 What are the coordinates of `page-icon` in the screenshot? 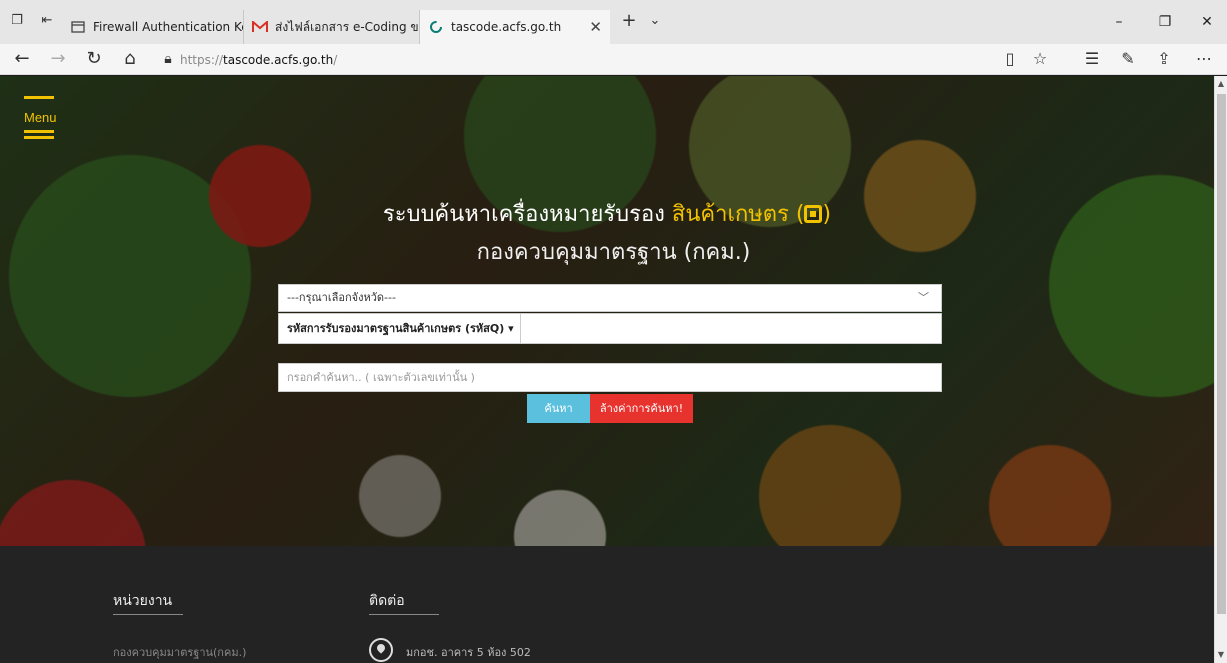 It's located at (78, 27).